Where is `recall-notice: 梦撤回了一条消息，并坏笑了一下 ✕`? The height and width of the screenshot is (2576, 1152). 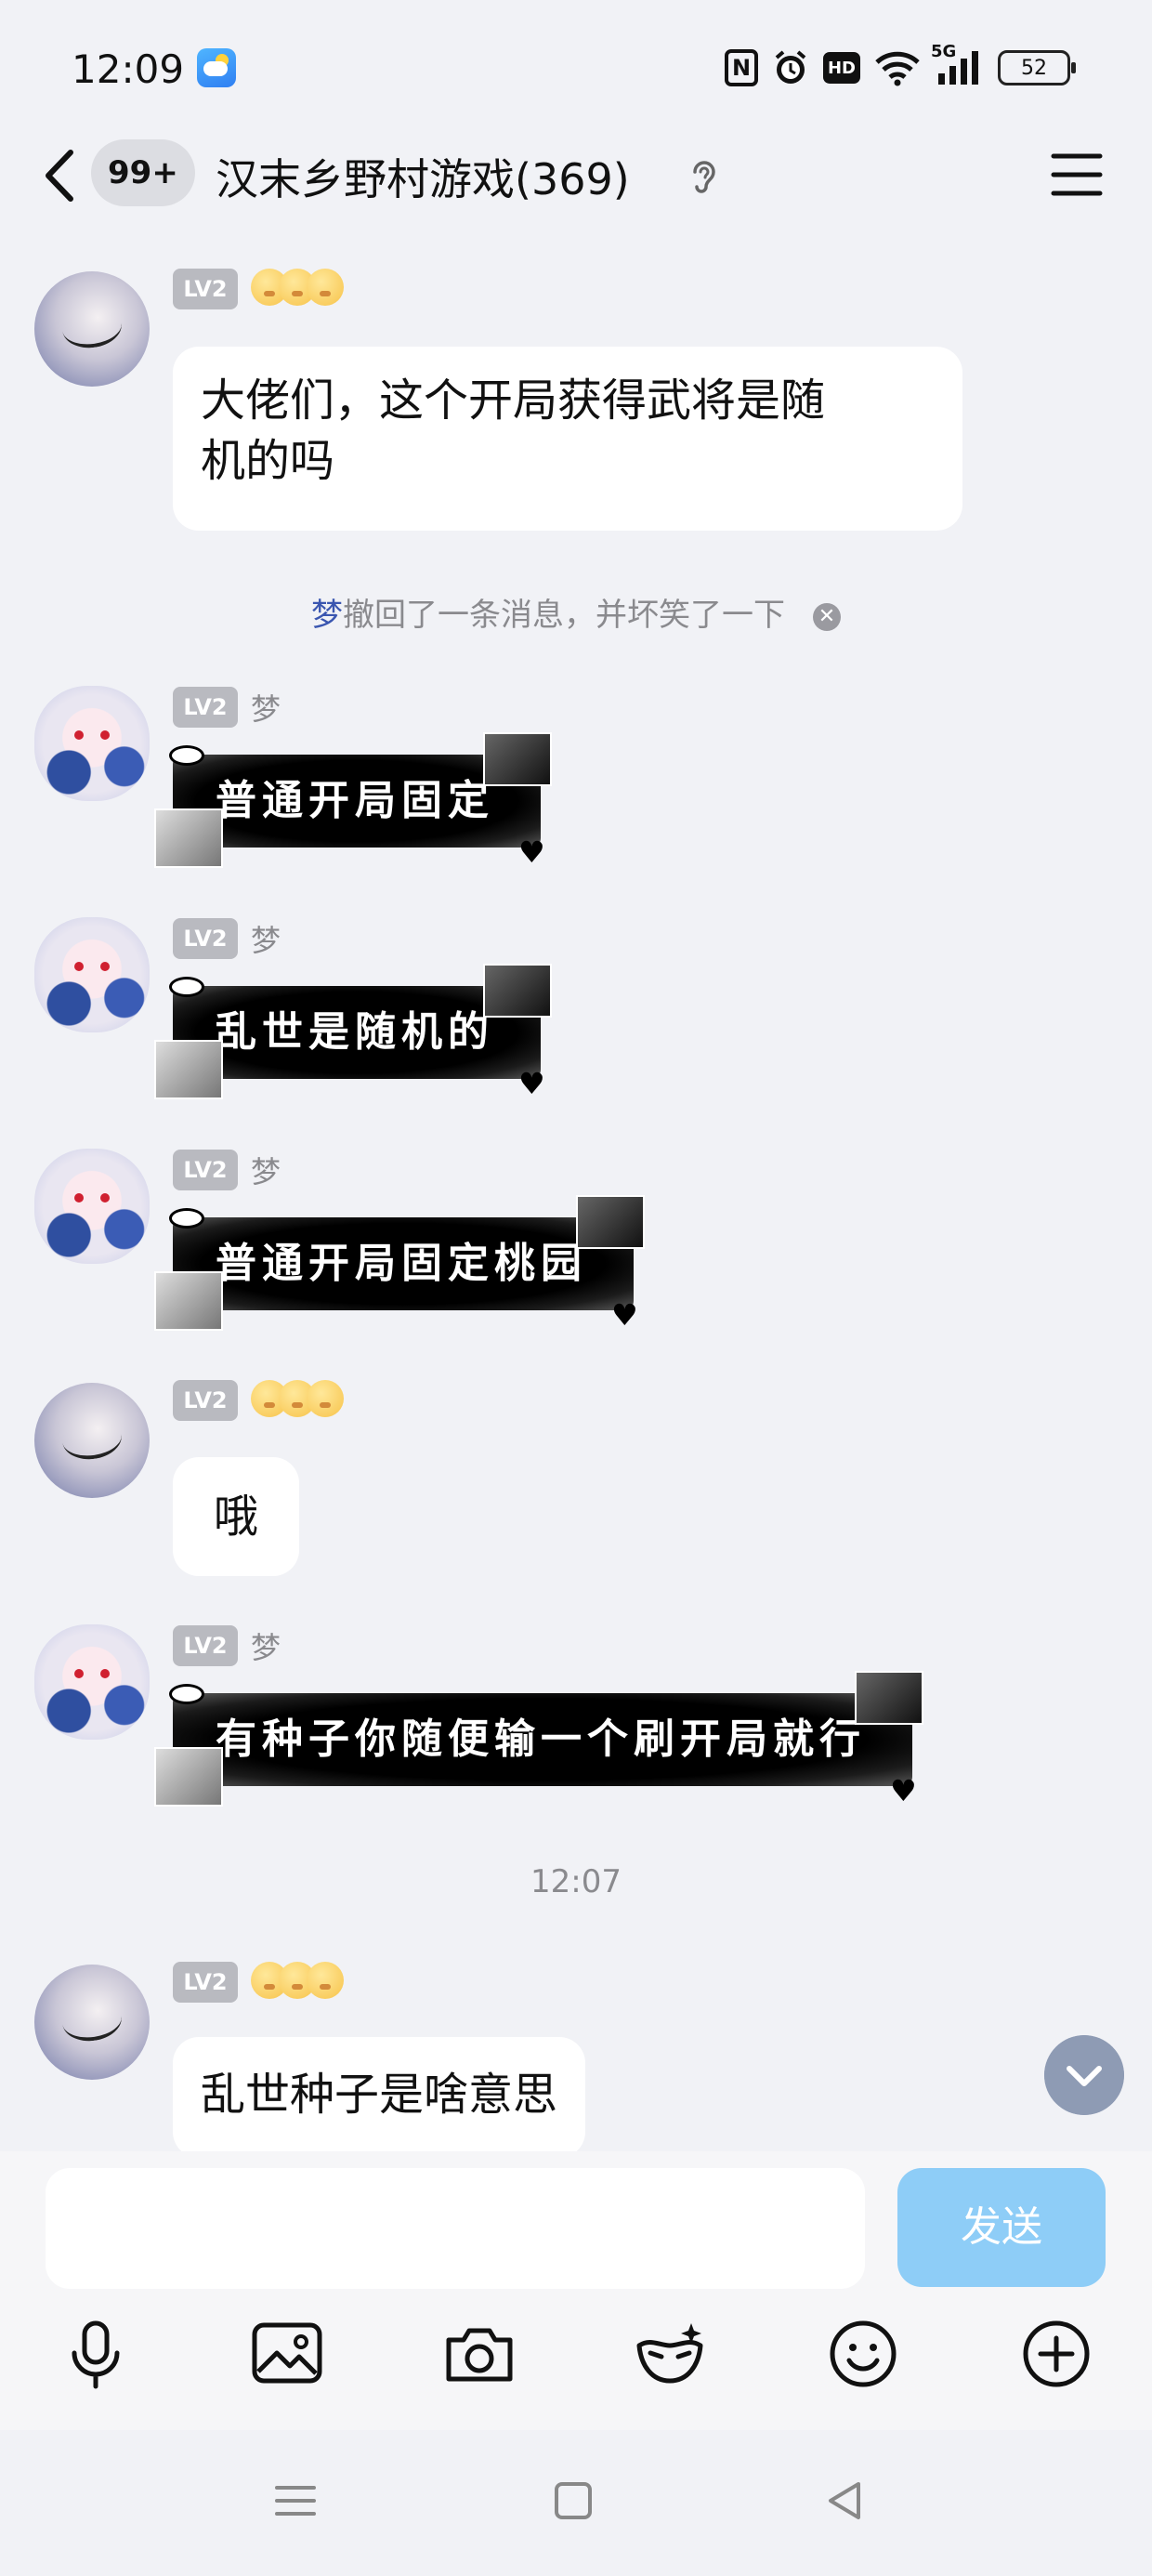 recall-notice: 梦撤回了一条消息，并坏笑了一下 ✕ is located at coordinates (576, 612).